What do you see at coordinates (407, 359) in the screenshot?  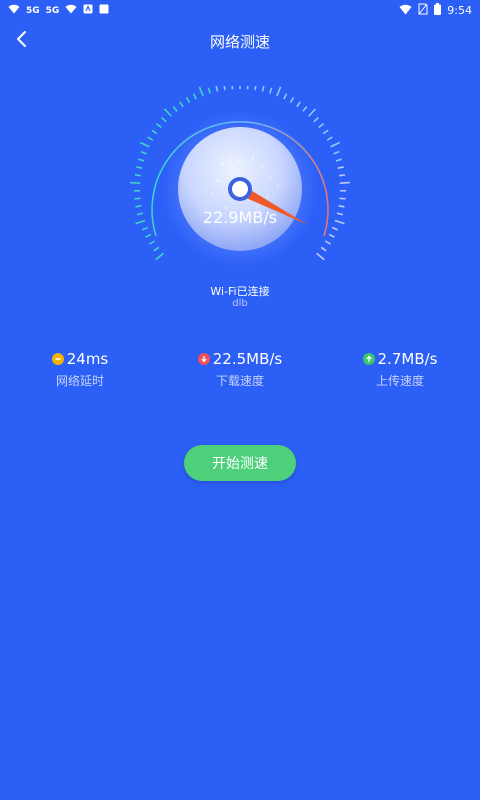 I see `upload-value: 2.7MB/s` at bounding box center [407, 359].